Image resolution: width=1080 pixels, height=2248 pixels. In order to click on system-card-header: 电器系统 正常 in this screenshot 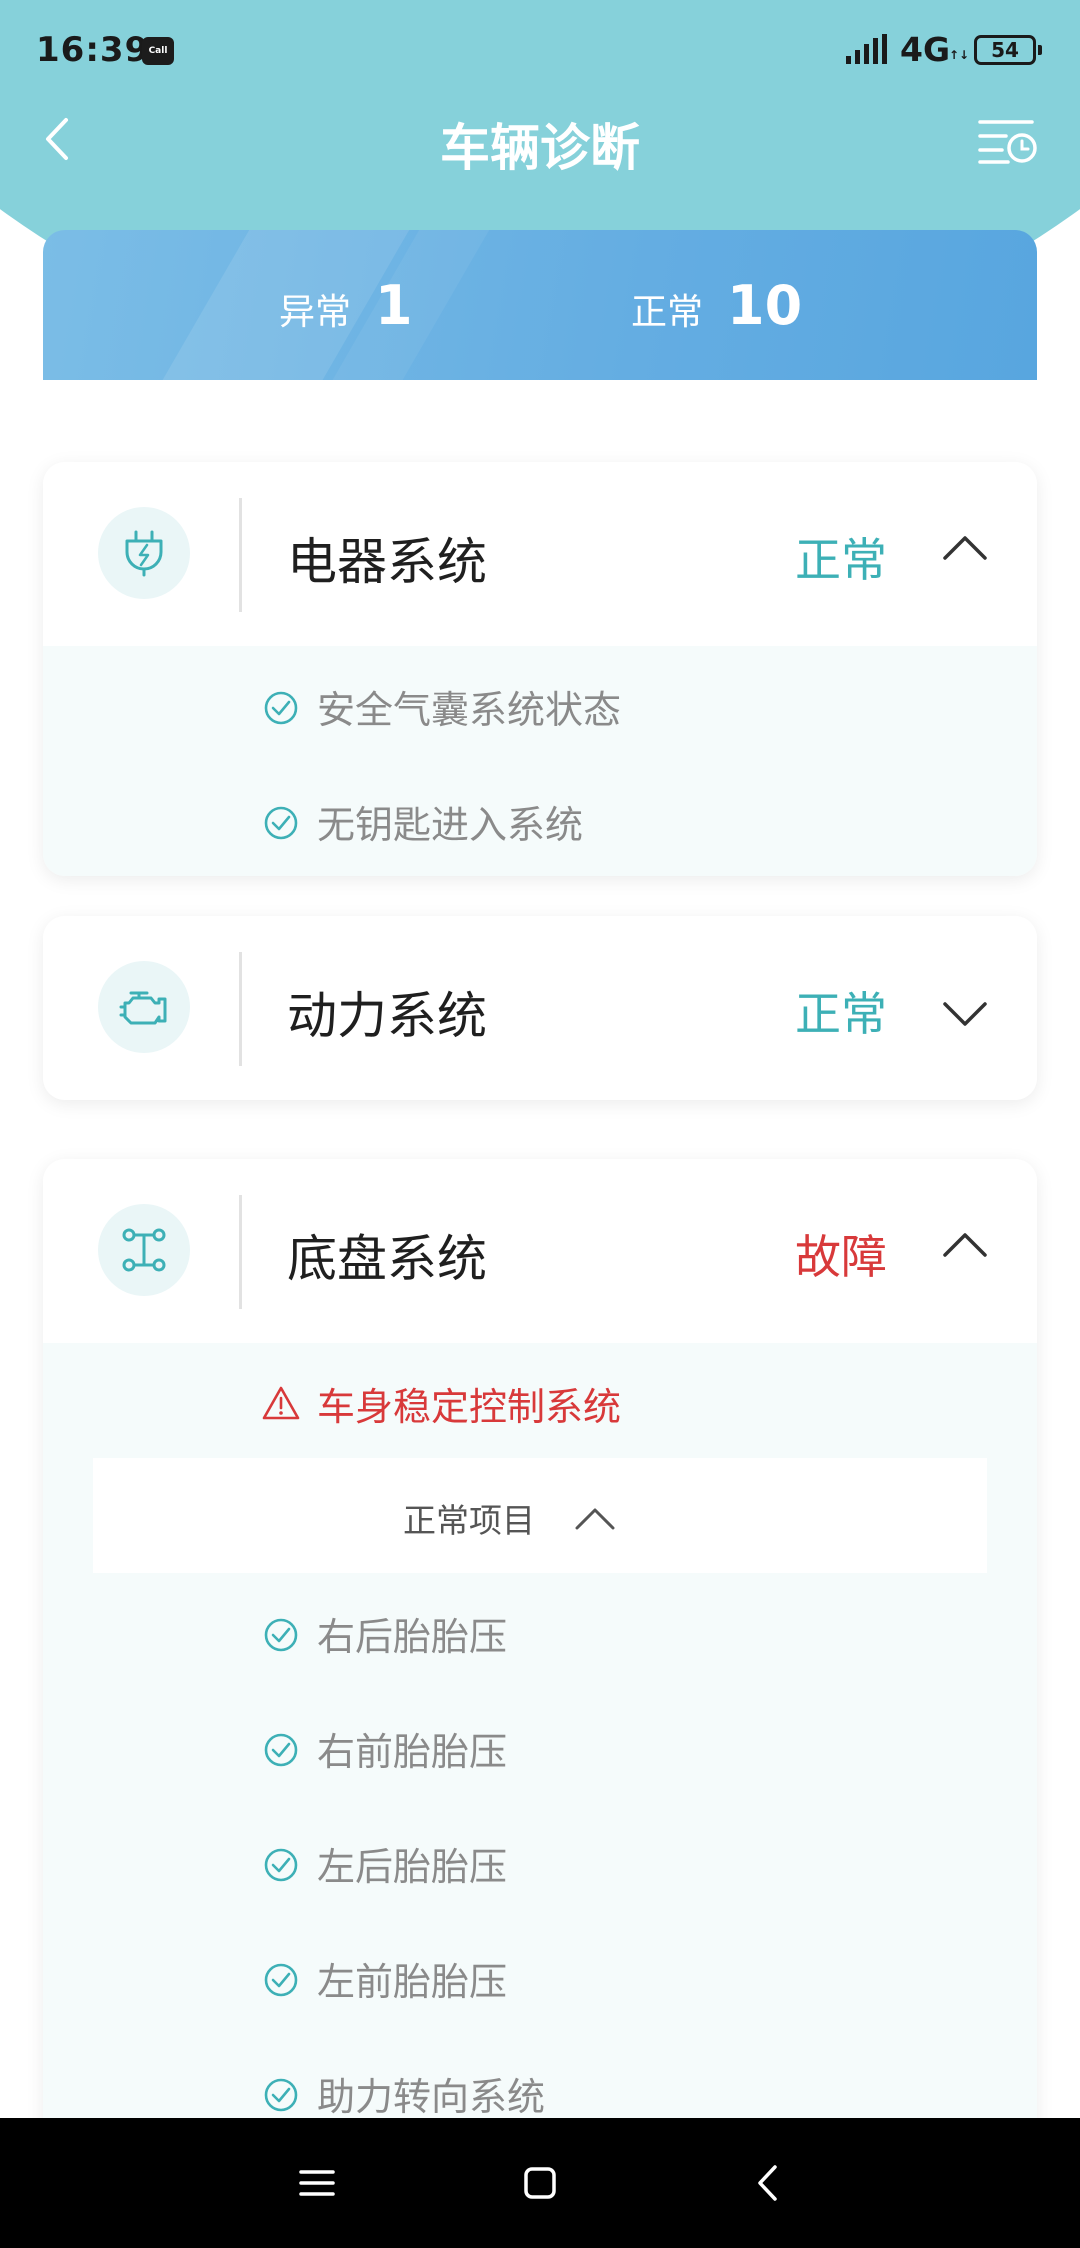, I will do `click(540, 554)`.